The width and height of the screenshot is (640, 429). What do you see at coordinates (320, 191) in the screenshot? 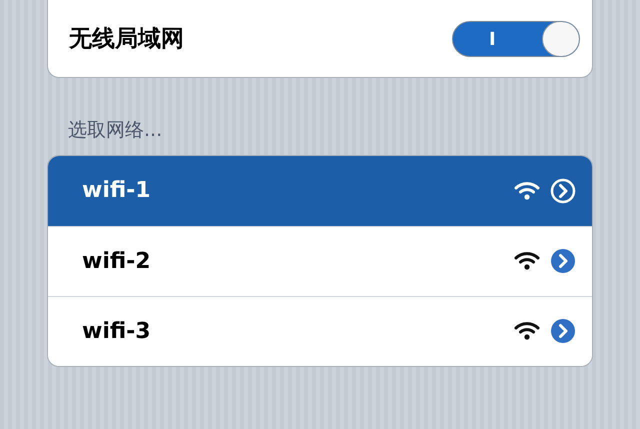
I see `network-row: wifi-1` at bounding box center [320, 191].